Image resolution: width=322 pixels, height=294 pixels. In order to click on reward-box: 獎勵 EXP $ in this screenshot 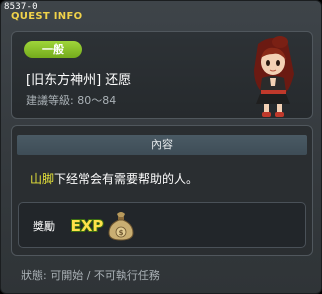, I will do `click(162, 225)`.